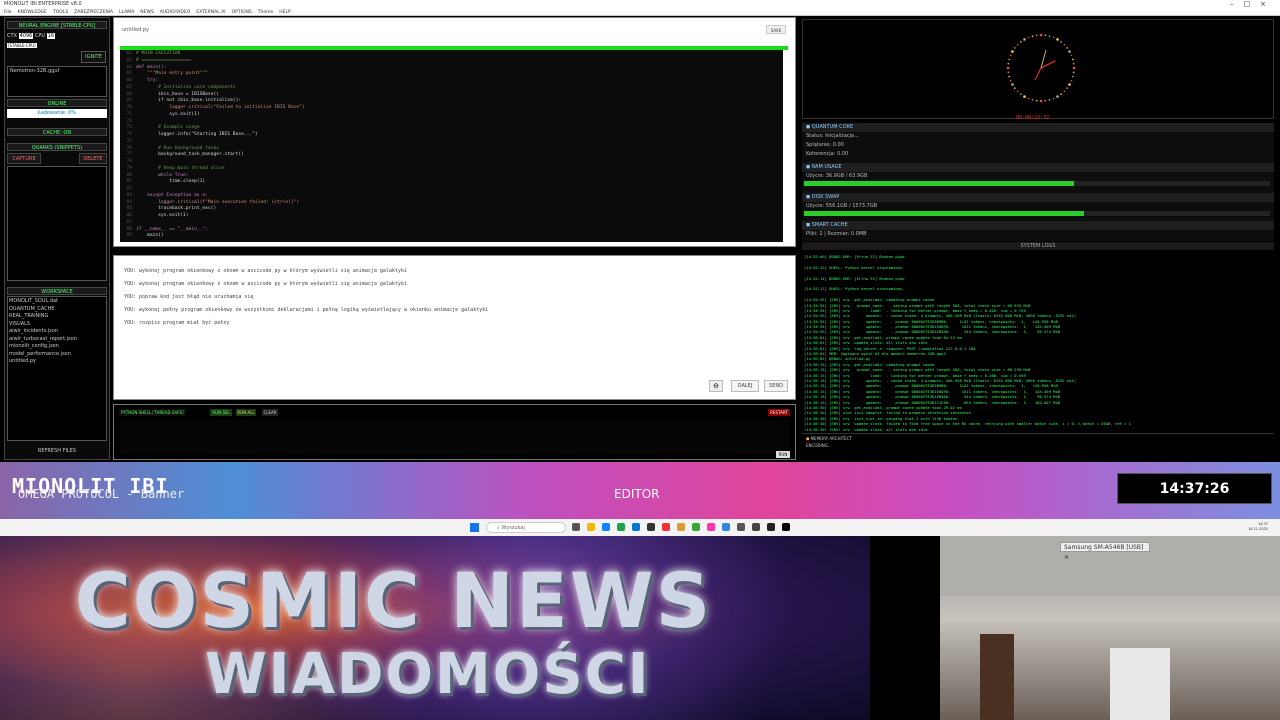  I want to click on code-text: background_task_manager.start(), so click(190, 155).